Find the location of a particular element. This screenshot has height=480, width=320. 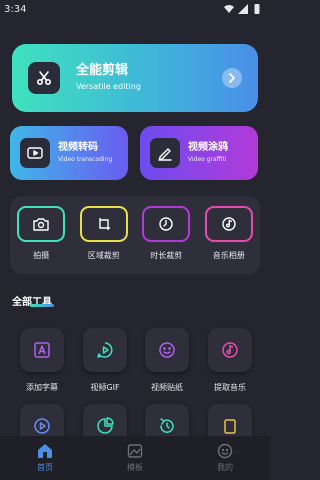

quick-tools-panel: 拍摄 区域裁剪 时长裁剪 音乐相册 is located at coordinates (135, 235).